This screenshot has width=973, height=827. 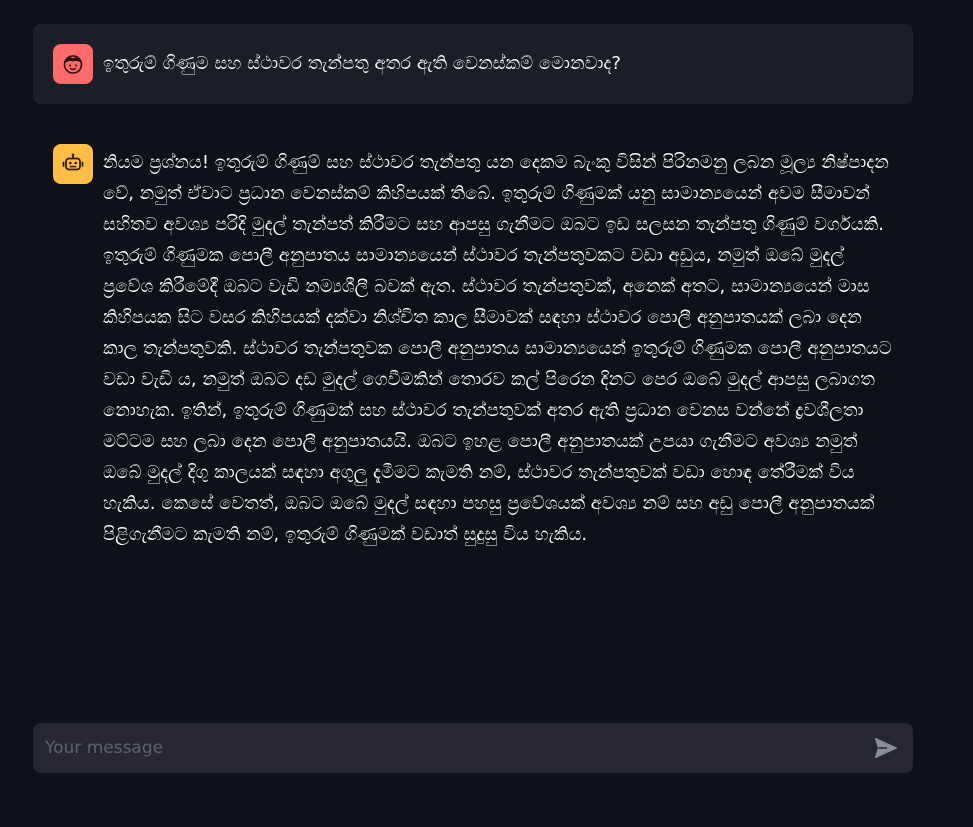 I want to click on chat-input-bar, so click(x=473, y=748).